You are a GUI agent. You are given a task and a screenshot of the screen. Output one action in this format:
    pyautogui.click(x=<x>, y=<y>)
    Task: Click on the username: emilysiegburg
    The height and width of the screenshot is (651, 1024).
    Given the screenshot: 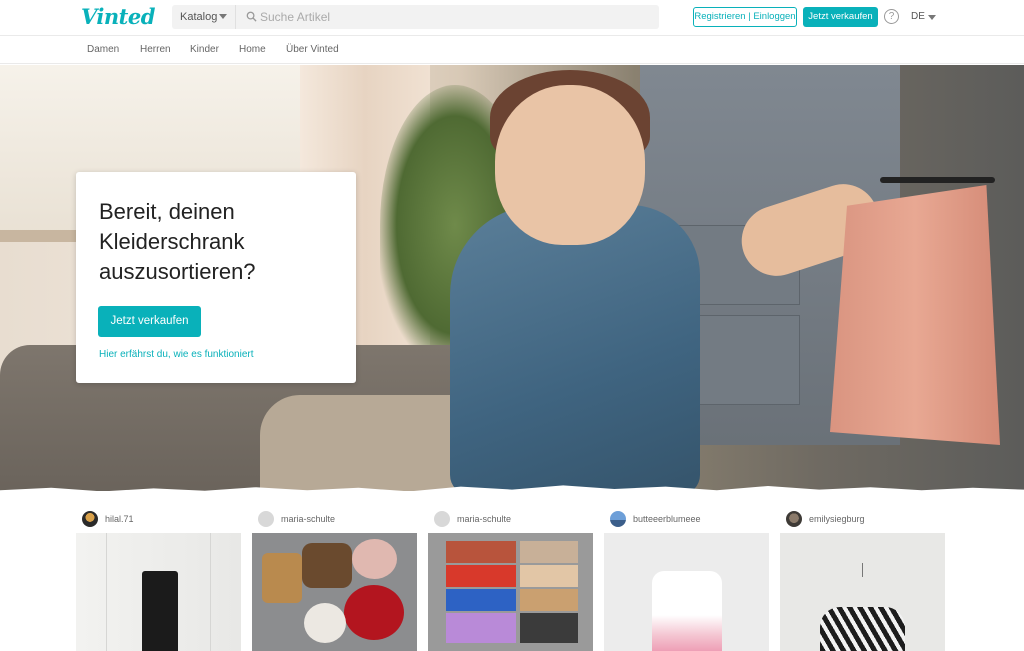 What is the action you would take?
    pyautogui.click(x=837, y=519)
    